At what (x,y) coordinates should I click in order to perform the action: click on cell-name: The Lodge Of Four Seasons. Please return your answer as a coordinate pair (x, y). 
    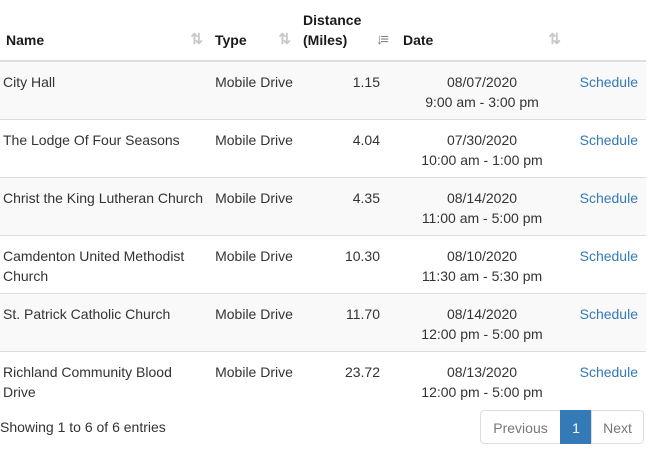
    Looking at the image, I should click on (91, 140).